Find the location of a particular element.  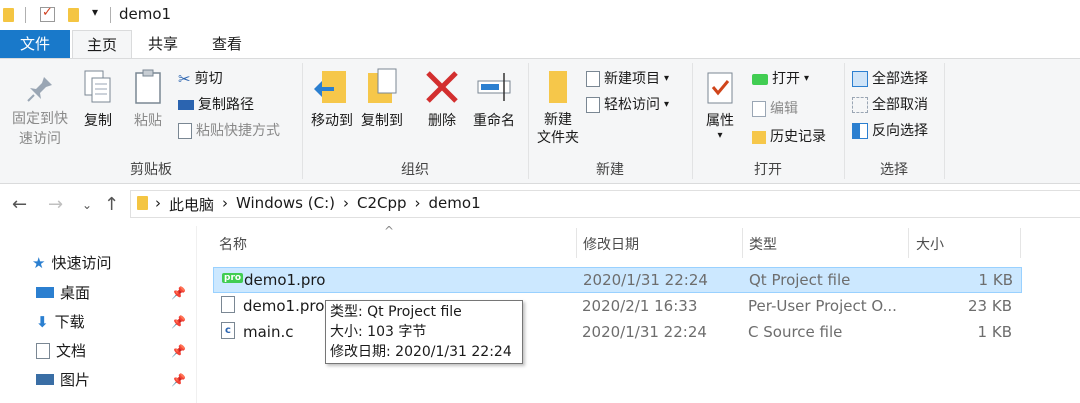

sort-ascending-icon: ^ is located at coordinates (389, 231).